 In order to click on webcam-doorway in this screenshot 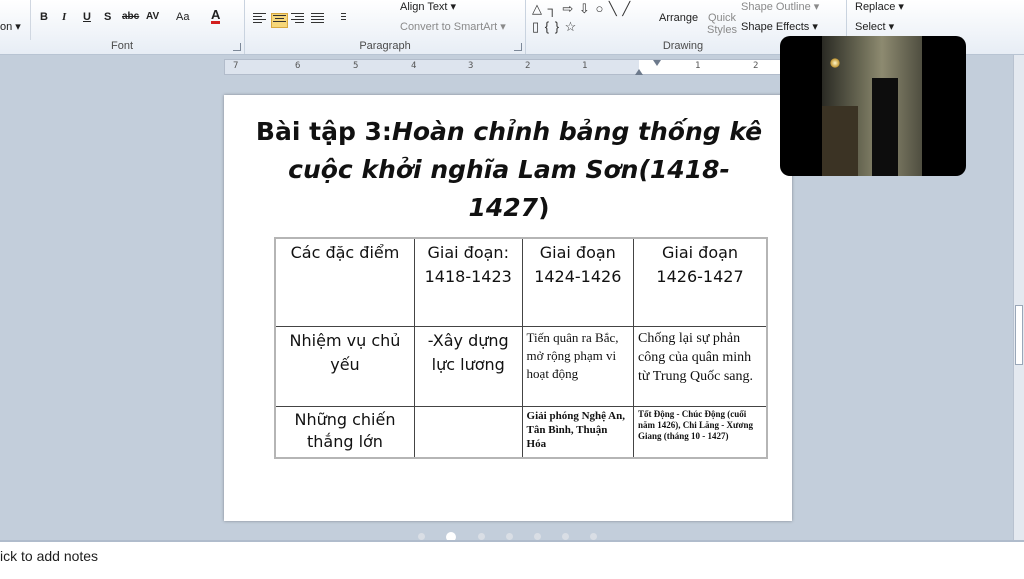, I will do `click(885, 127)`.